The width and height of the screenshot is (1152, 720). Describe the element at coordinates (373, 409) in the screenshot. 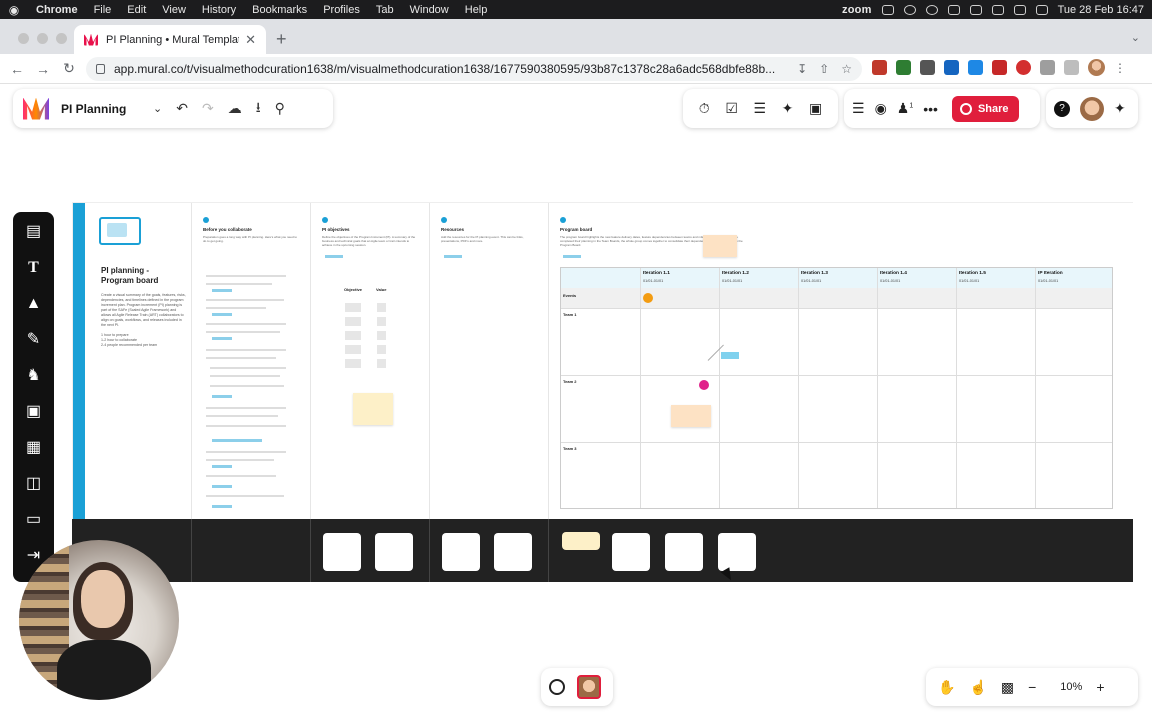

I see `sticky-note-tip` at that location.